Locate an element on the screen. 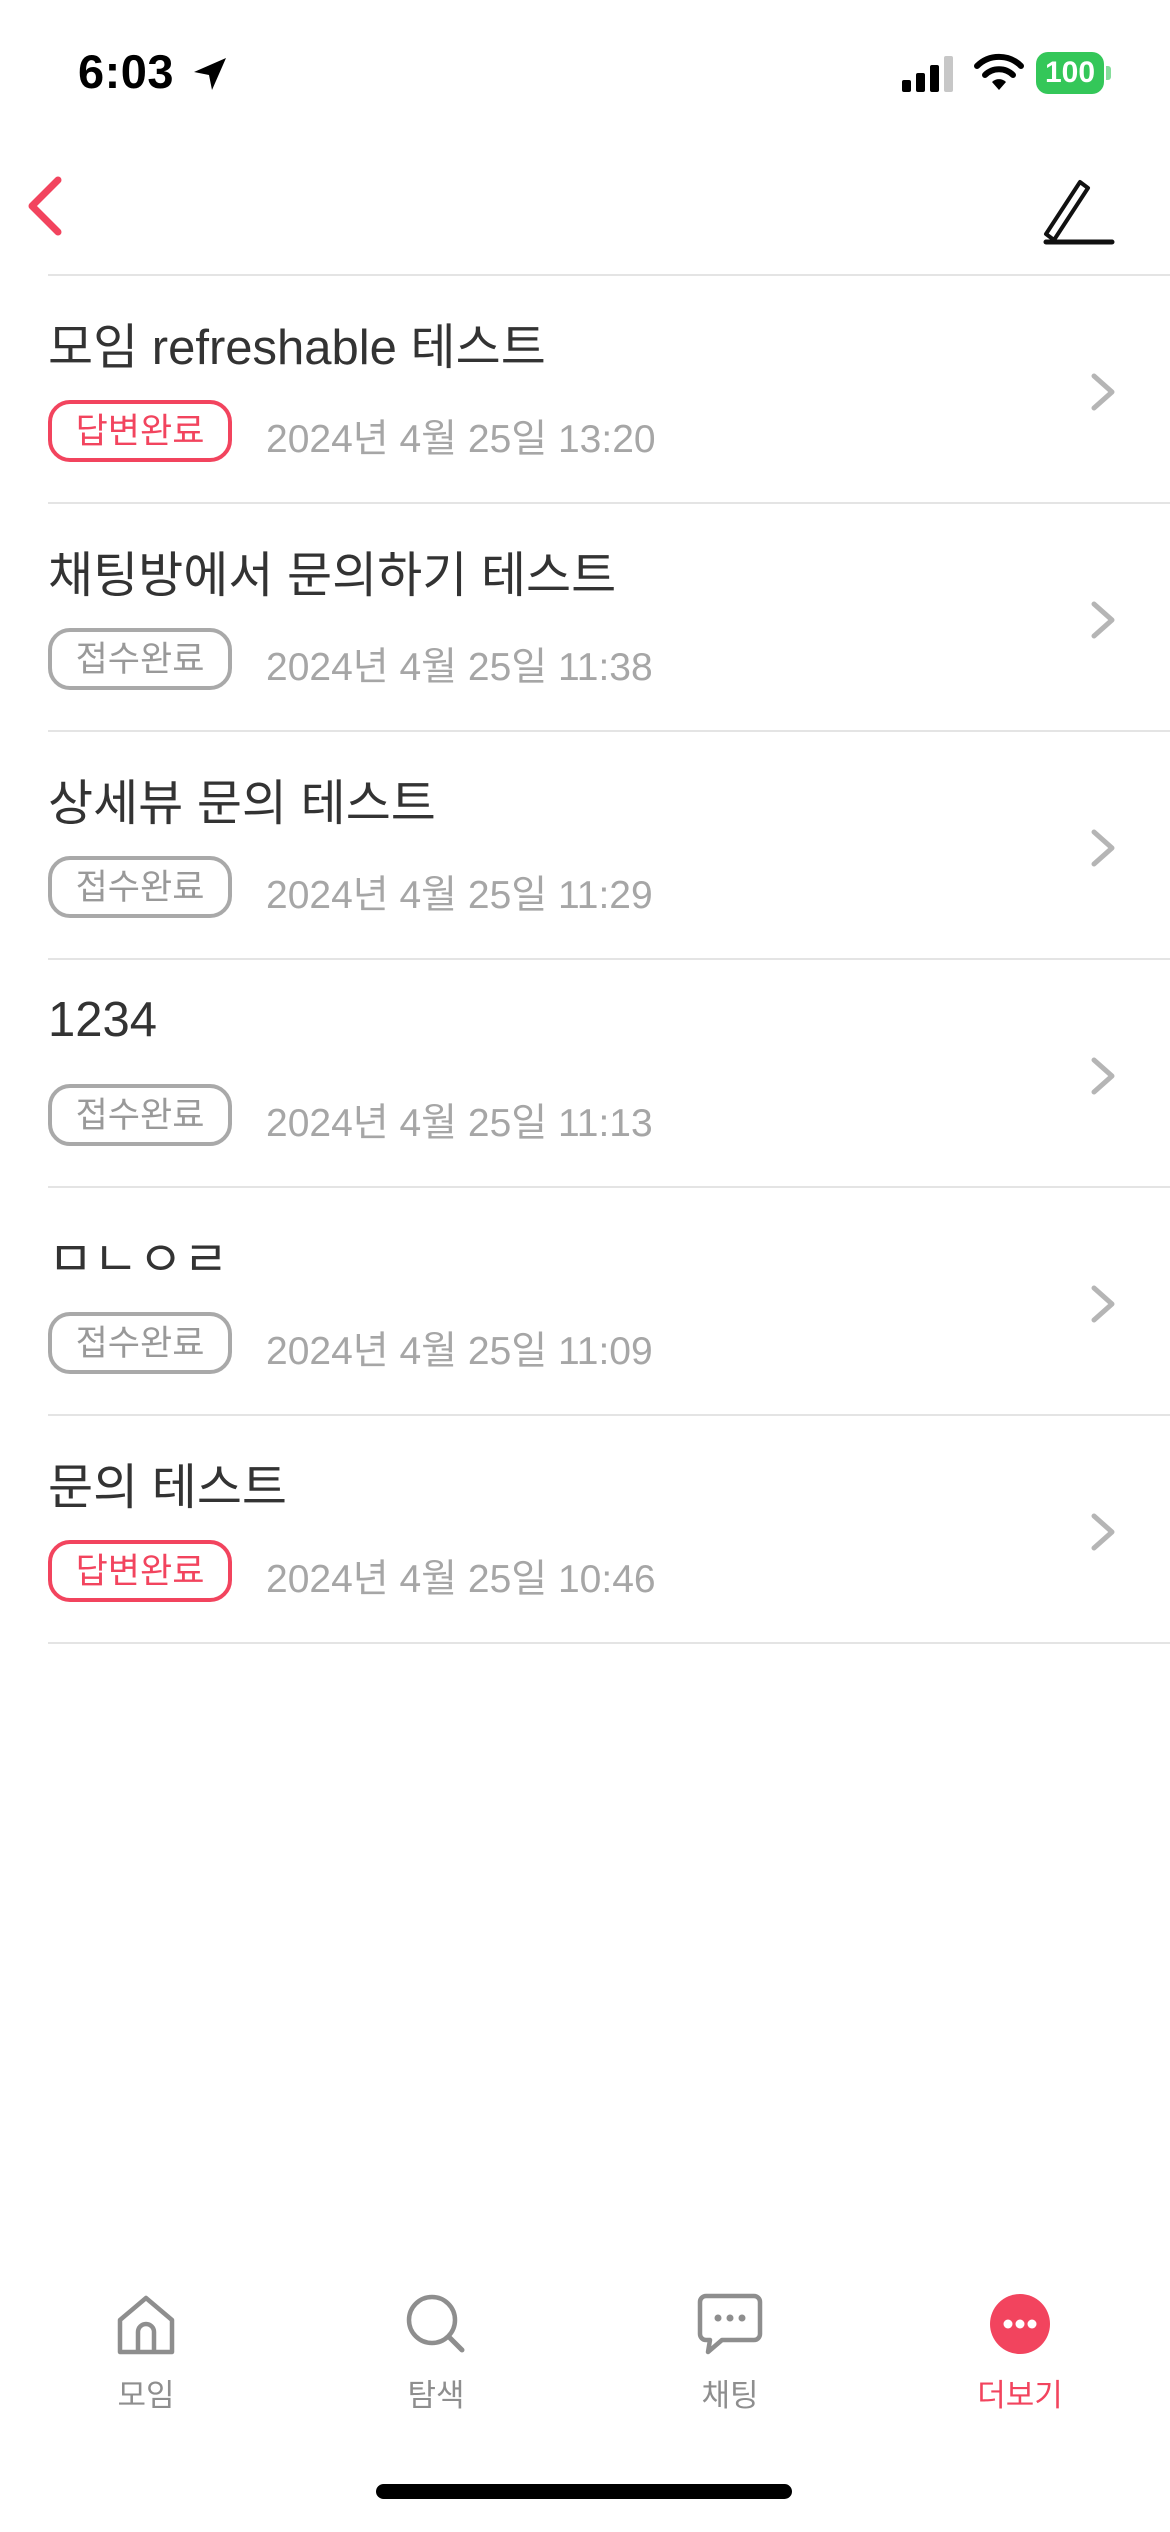 The height and width of the screenshot is (2532, 1170). tab-label: 채팅 is located at coordinates (730, 2395).